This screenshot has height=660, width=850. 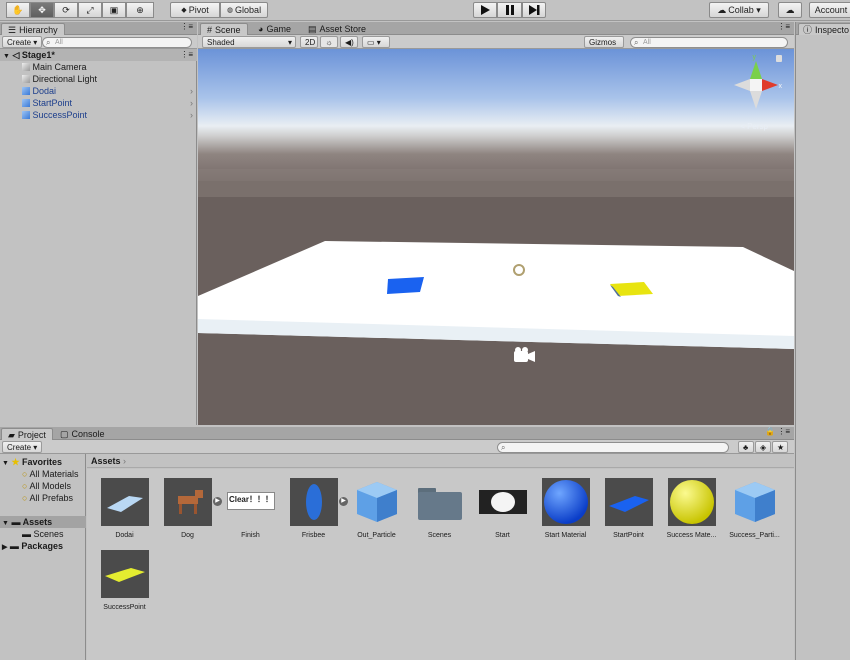 What do you see at coordinates (790, 10) in the screenshot?
I see `cloud-services-button: ☁` at bounding box center [790, 10].